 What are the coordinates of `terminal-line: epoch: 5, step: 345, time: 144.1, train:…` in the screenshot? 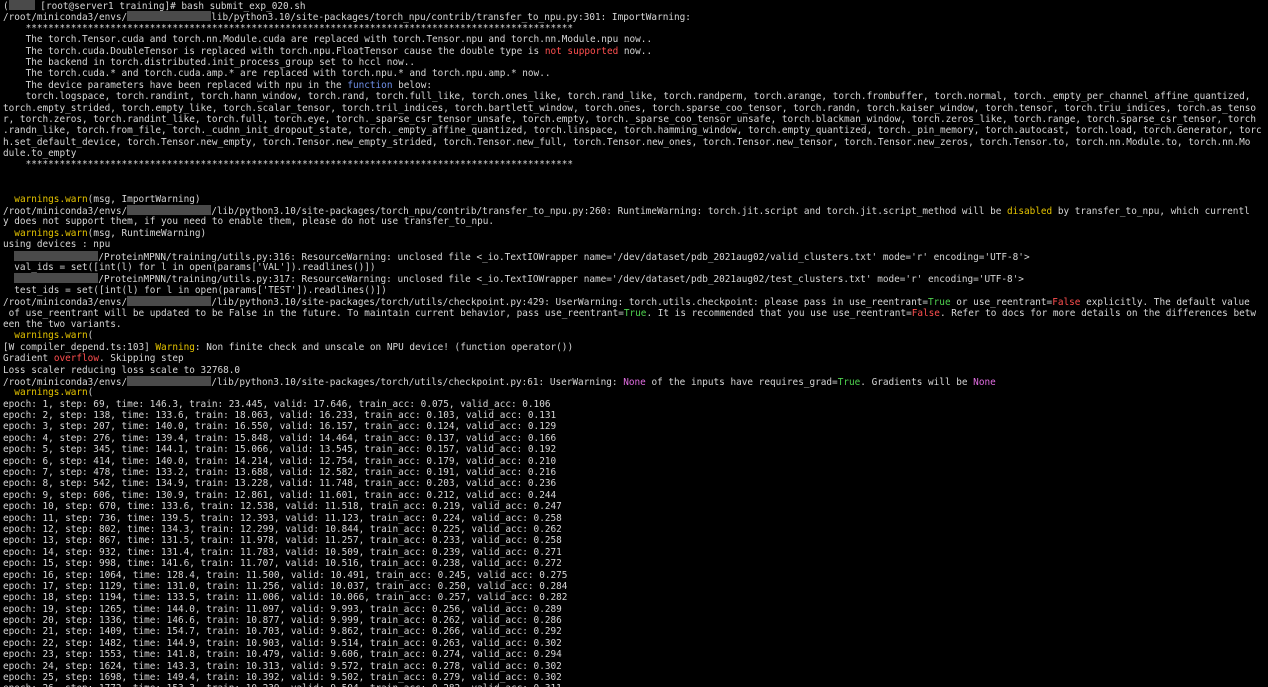 It's located at (635, 449).